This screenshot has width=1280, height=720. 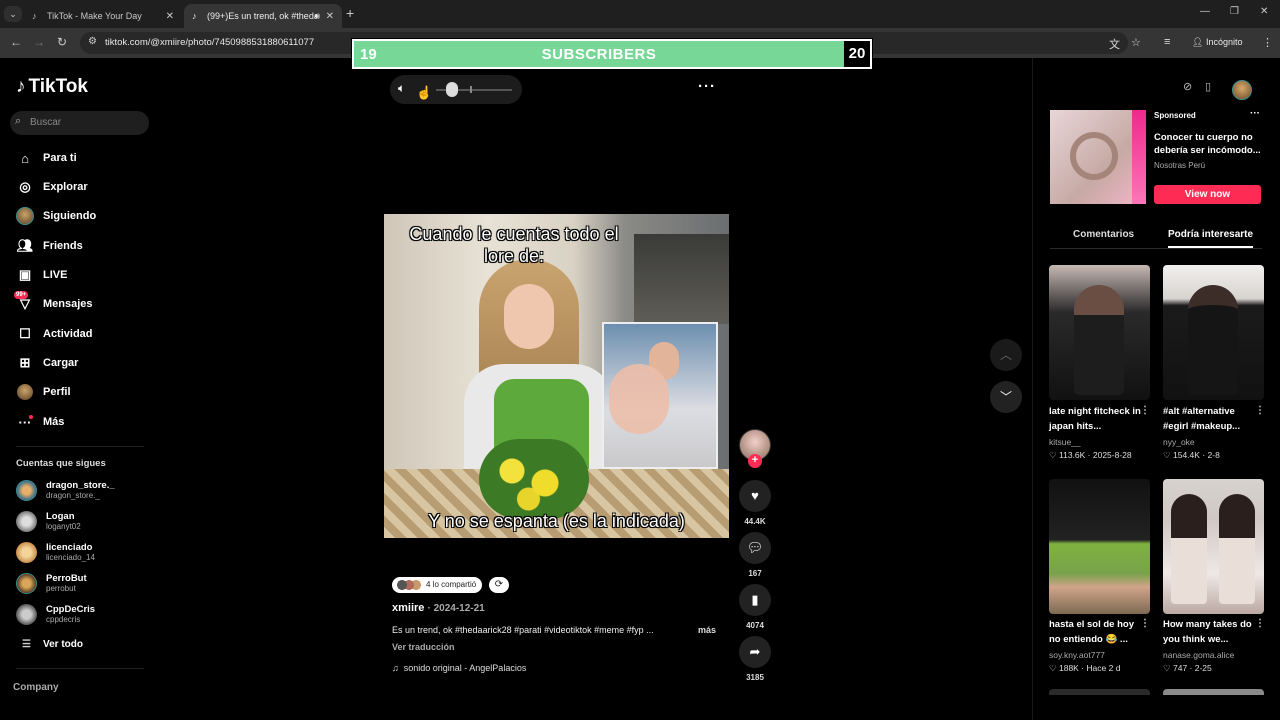 What do you see at coordinates (1264, 11) in the screenshot?
I see `close-window-icon: ✕` at bounding box center [1264, 11].